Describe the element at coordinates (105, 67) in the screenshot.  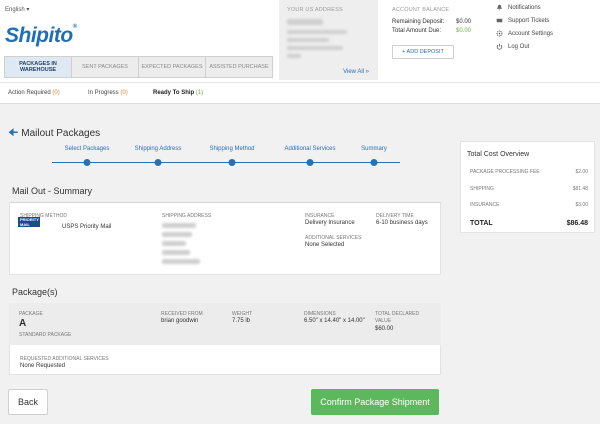
I see `tab-sent-packages: SENT PACKAGES` at that location.